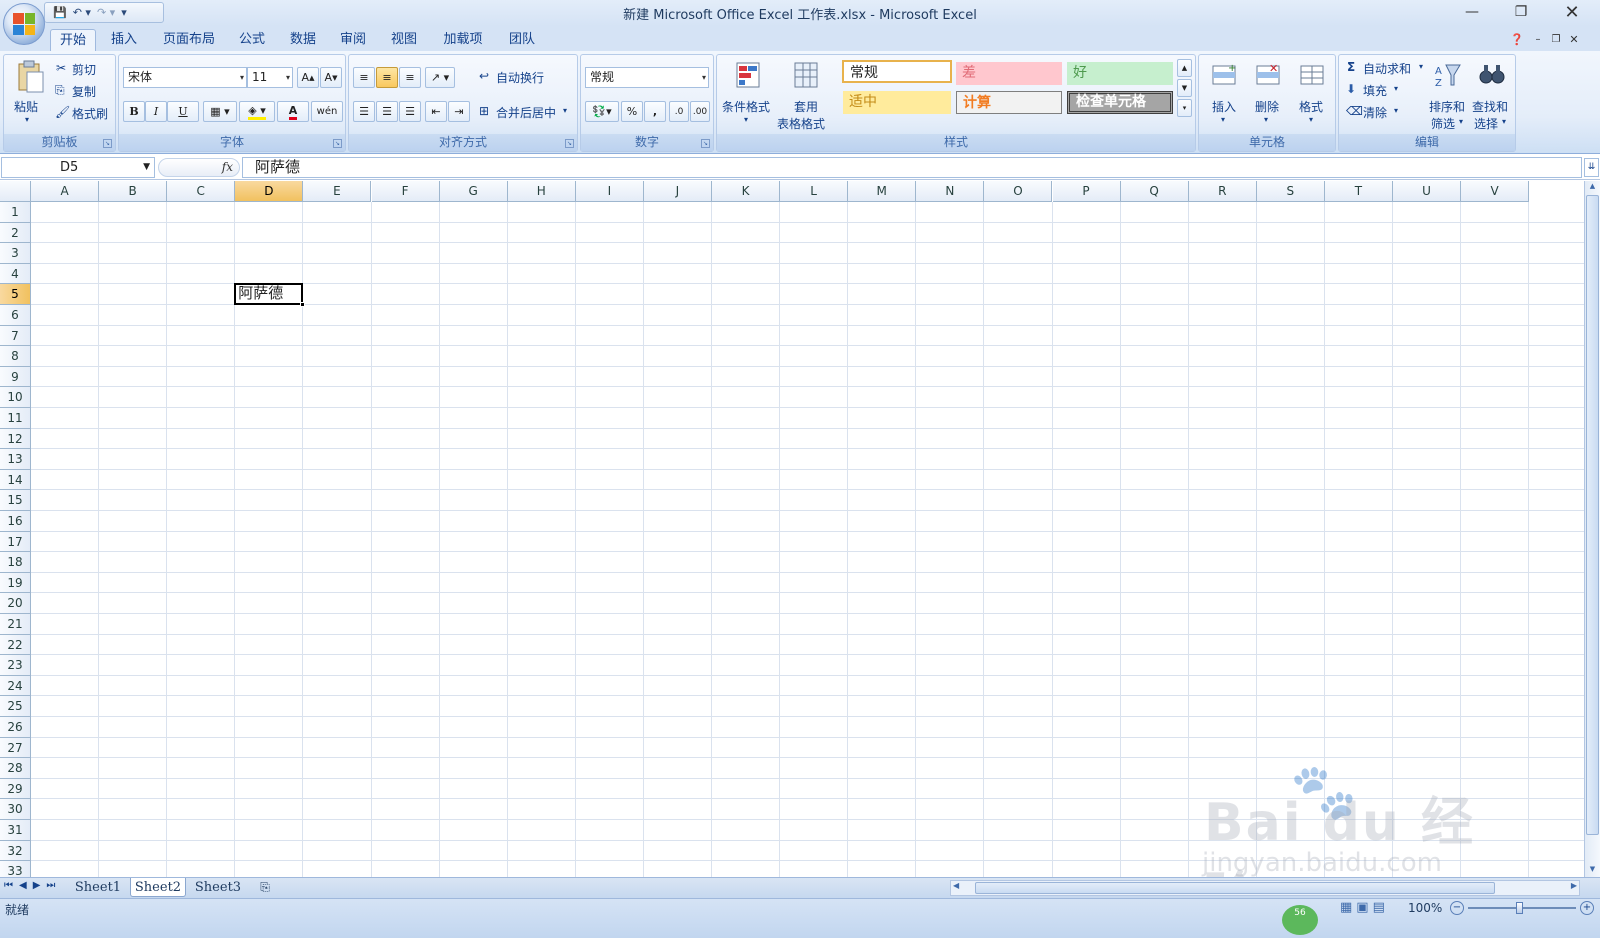 This screenshot has width=1600, height=938. What do you see at coordinates (1311, 106) in the screenshot?
I see `format-cells-button: 格式` at bounding box center [1311, 106].